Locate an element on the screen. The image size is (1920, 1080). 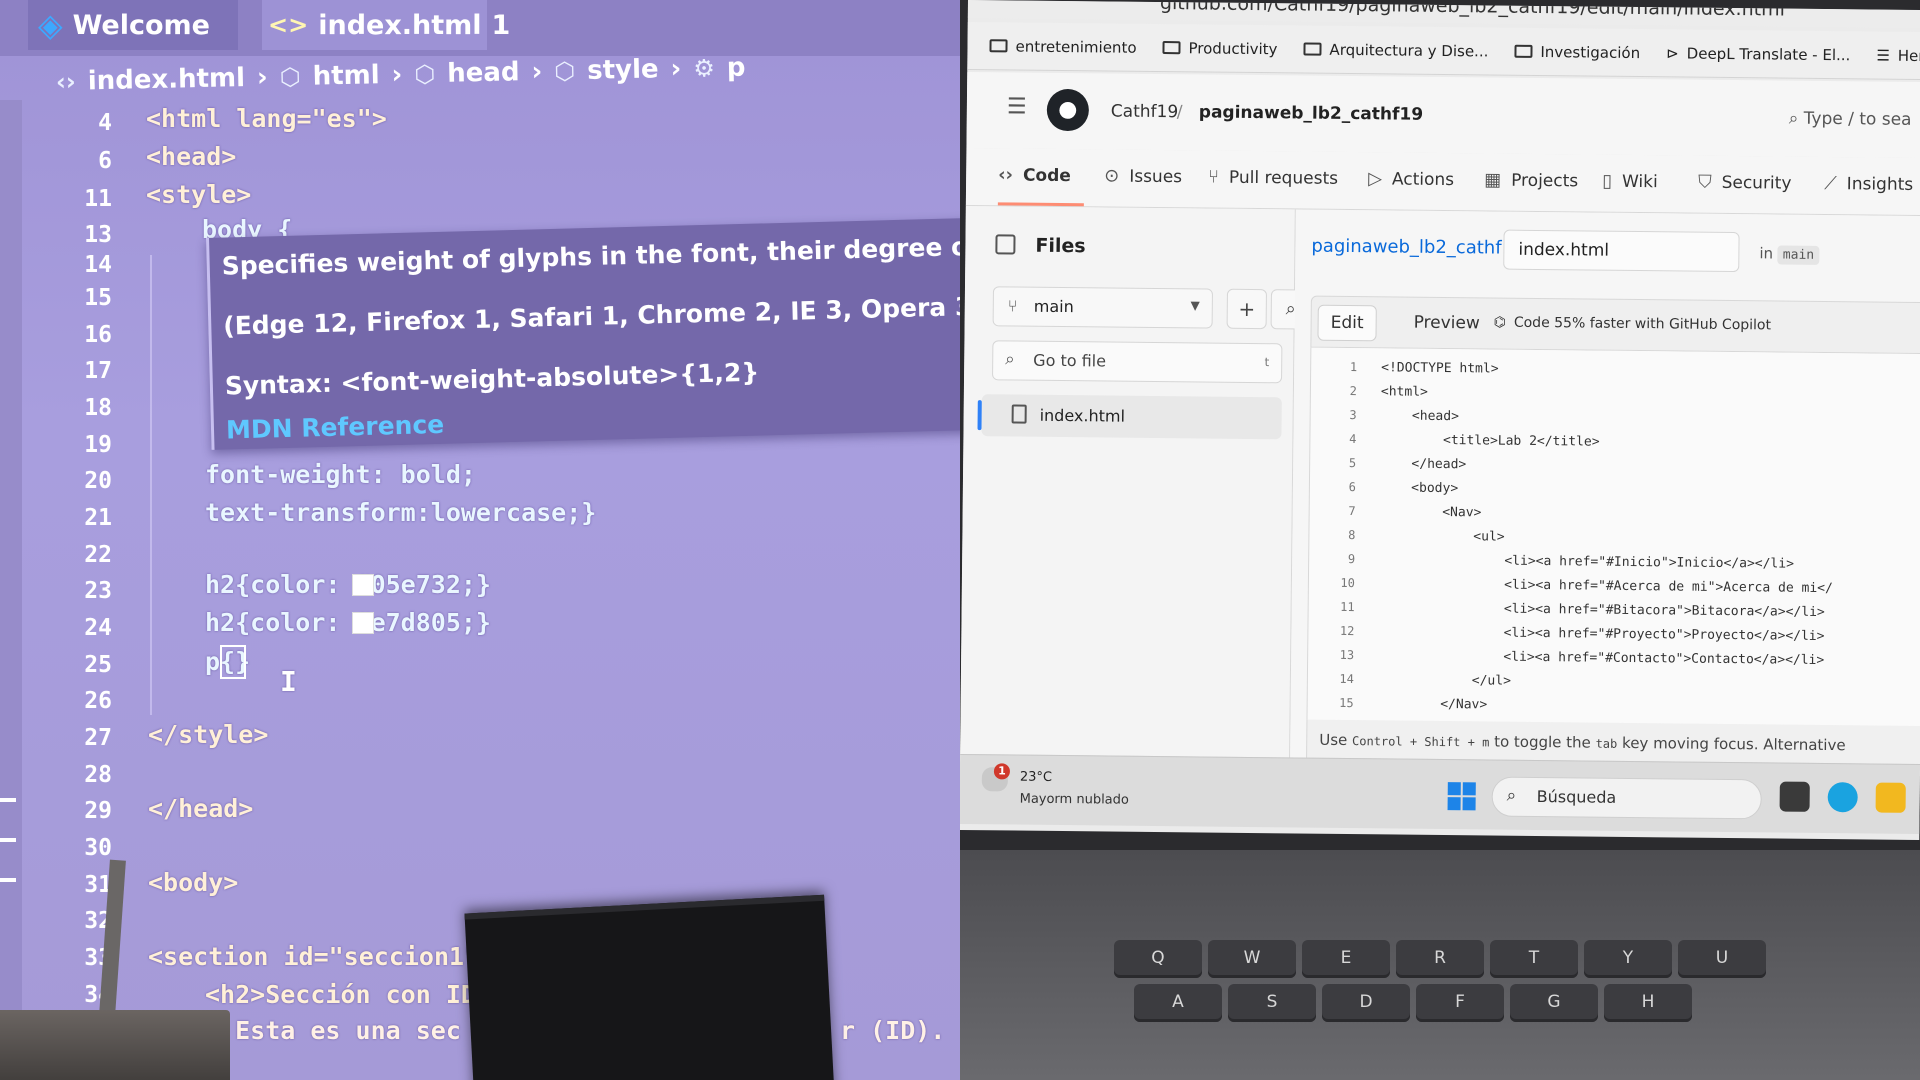
line-number: 14 is located at coordinates (98, 265).